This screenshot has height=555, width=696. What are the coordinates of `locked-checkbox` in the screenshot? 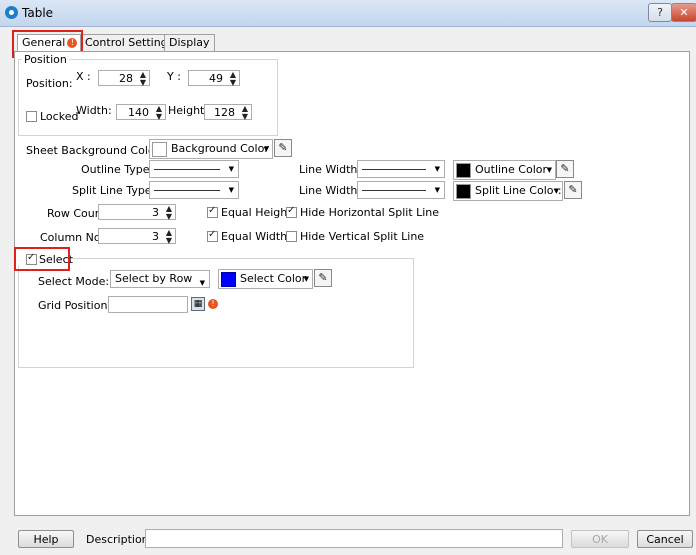 It's located at (31, 116).